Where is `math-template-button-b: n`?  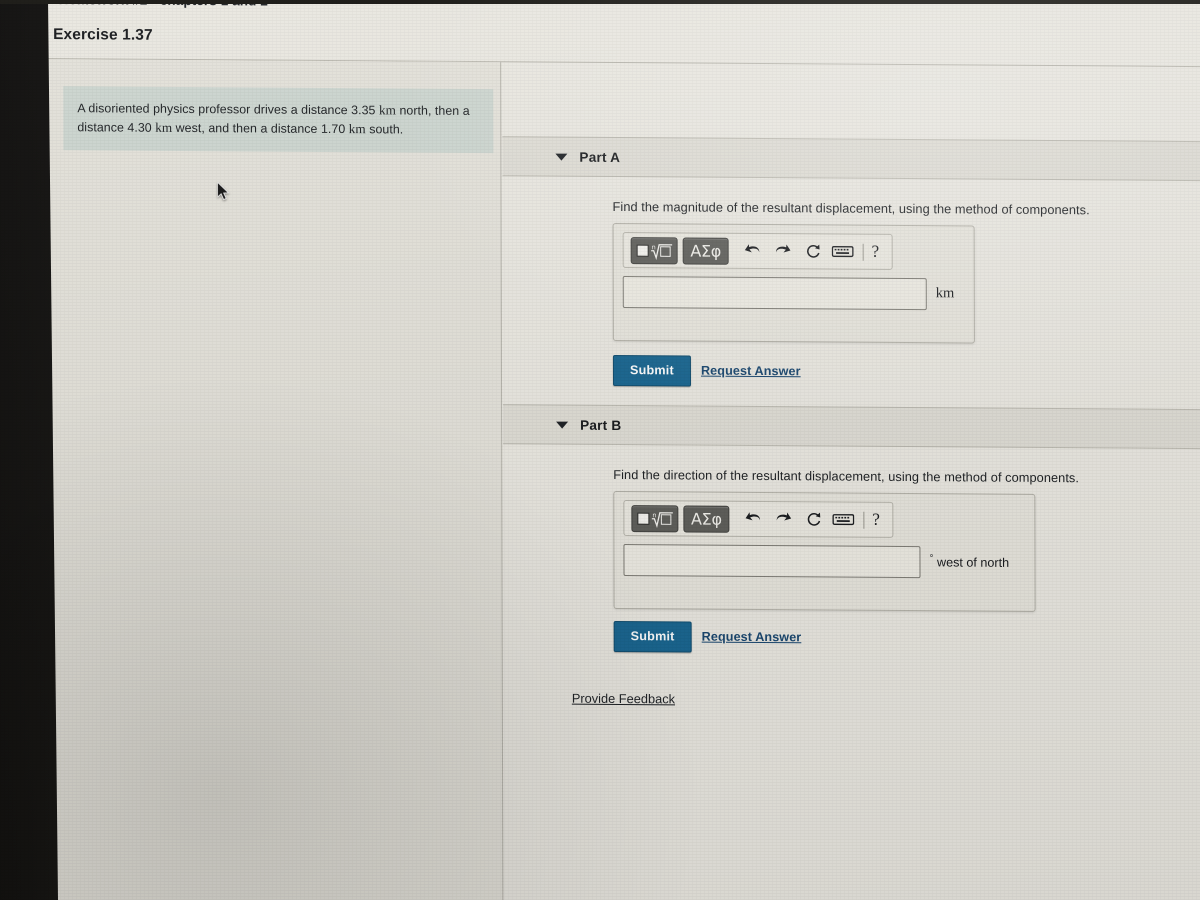
math-template-button-b: n is located at coordinates (655, 518).